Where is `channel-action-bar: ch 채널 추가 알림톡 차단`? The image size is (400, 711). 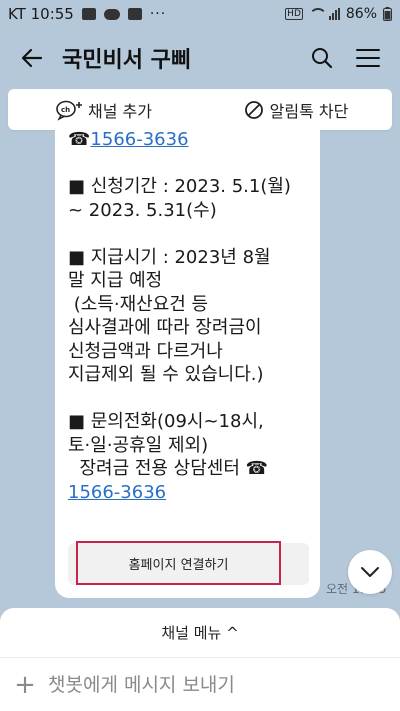
channel-action-bar: ch 채널 추가 알림톡 차단 is located at coordinates (200, 109).